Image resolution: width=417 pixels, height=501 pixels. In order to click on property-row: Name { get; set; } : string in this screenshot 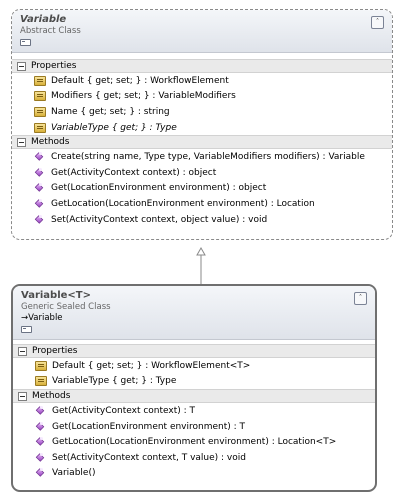, I will do `click(202, 112)`.